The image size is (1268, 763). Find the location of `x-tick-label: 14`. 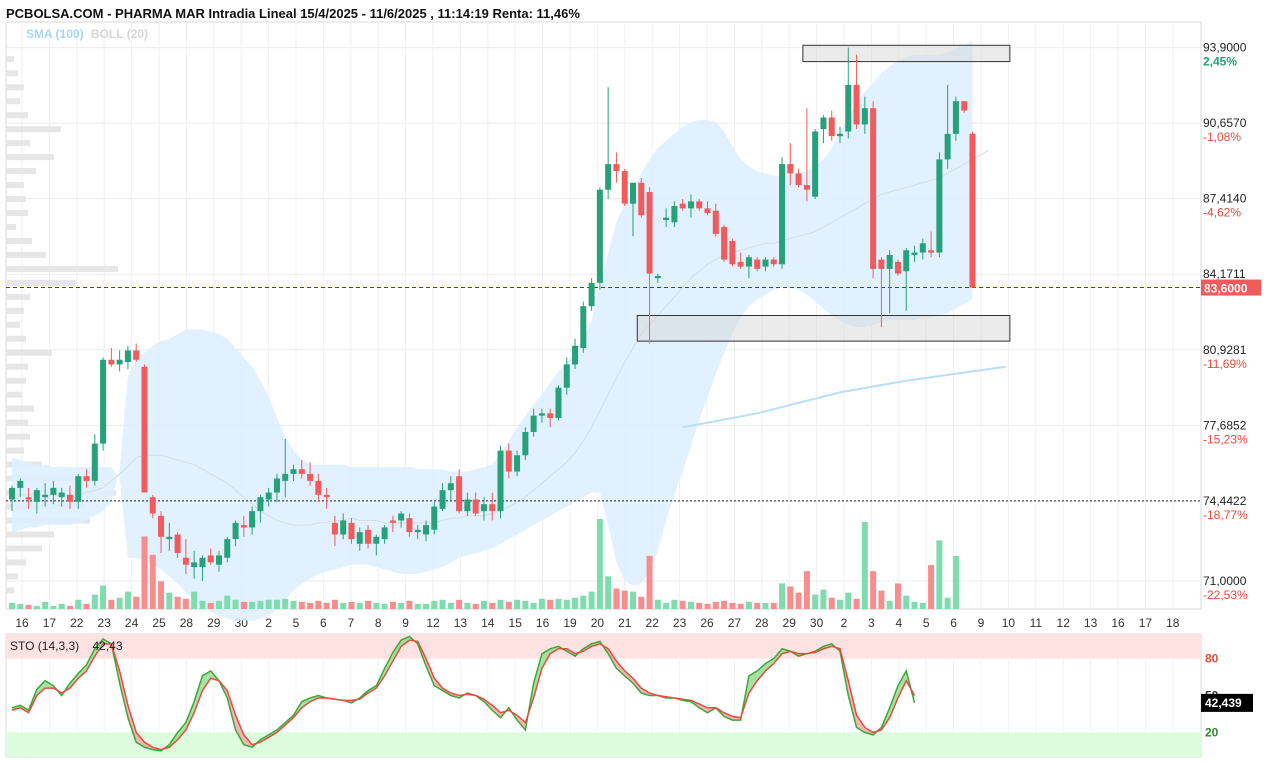

x-tick-label: 14 is located at coordinates (488, 623).